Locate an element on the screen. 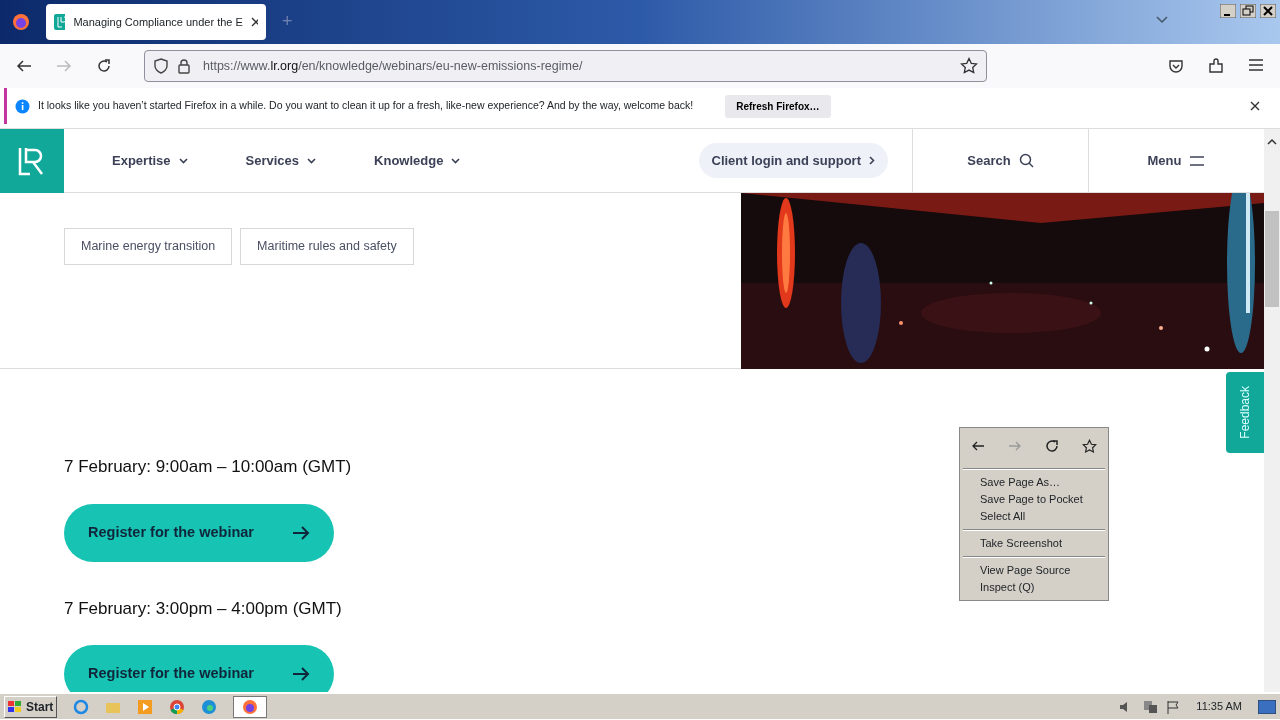 The width and height of the screenshot is (1280, 720). menu-item: Select All is located at coordinates (1034, 516).